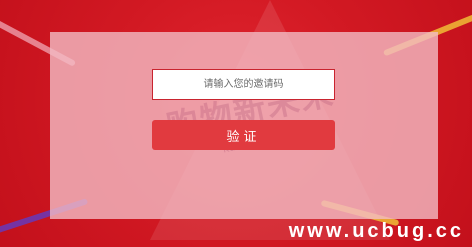  I want to click on site-watermark: www.ucbug.cc, so click(376, 231).